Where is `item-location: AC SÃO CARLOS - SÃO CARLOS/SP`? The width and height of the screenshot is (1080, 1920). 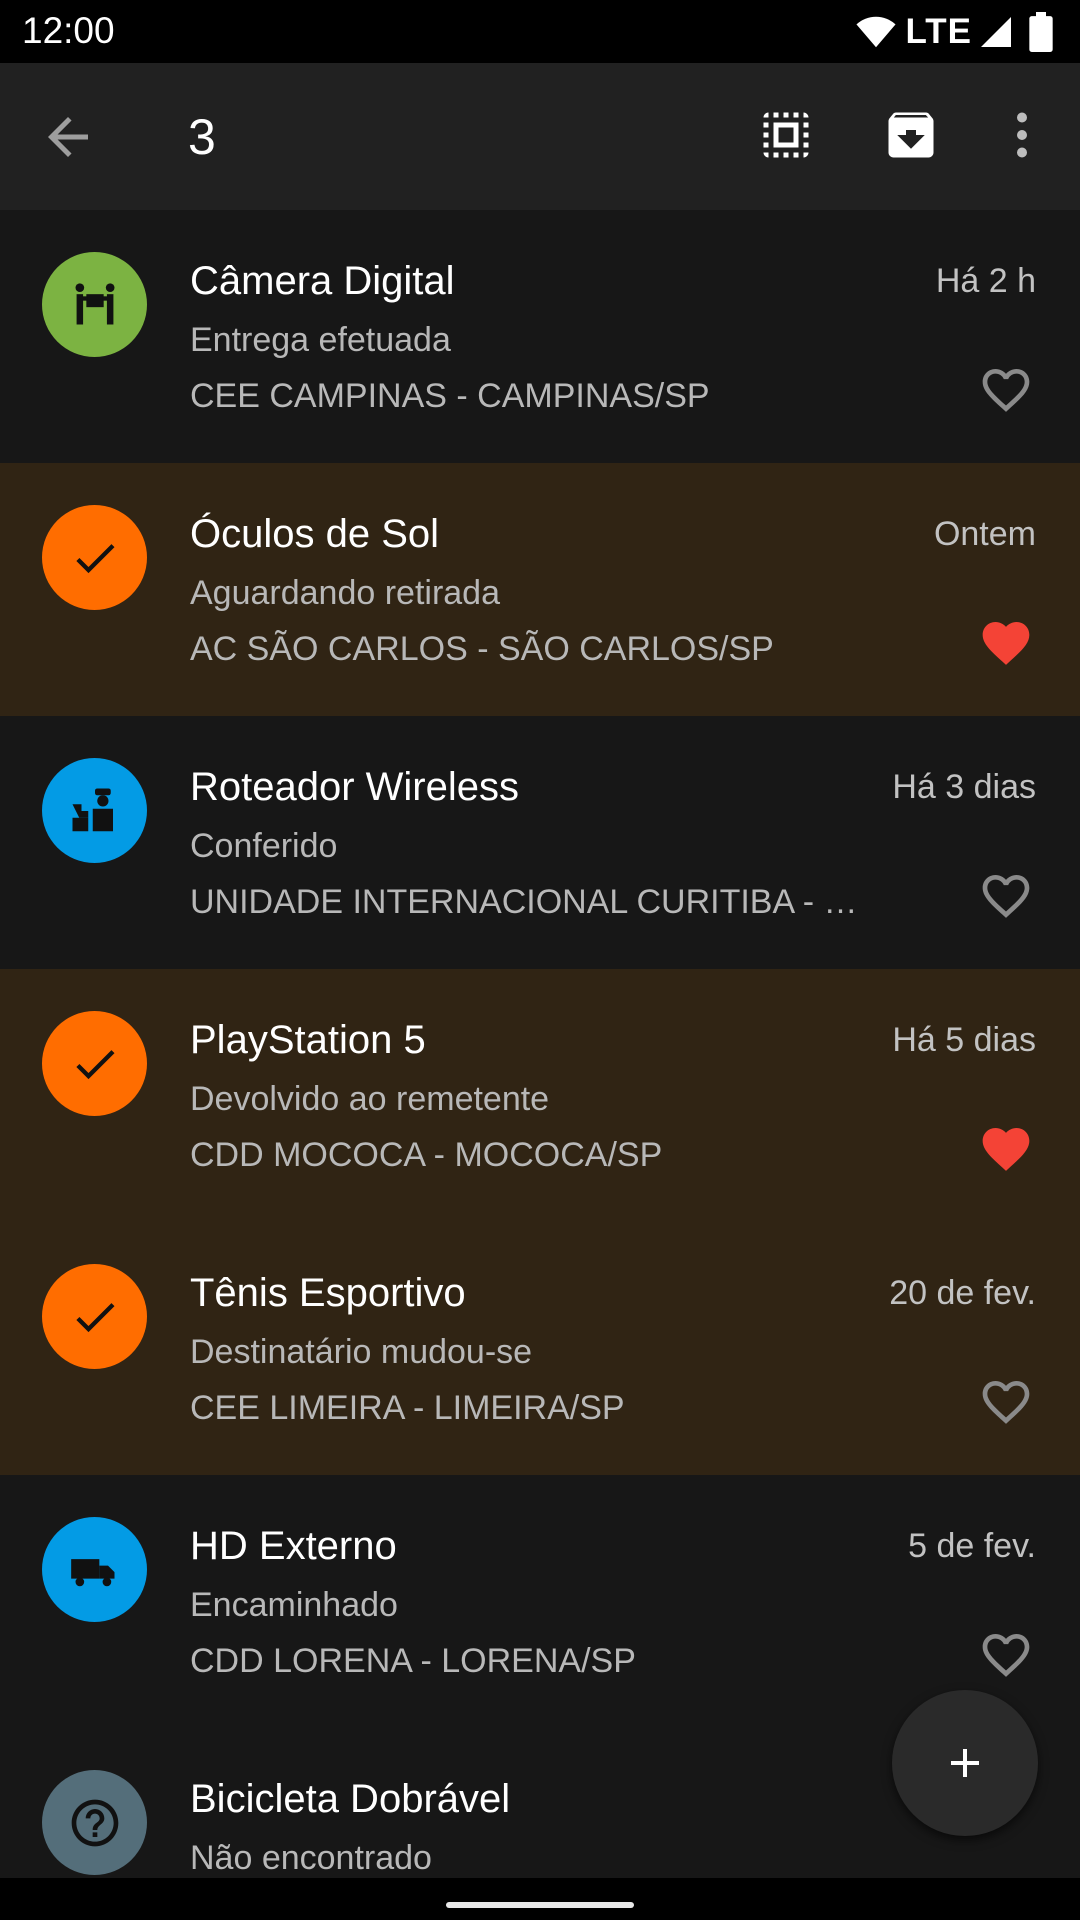
item-location: AC SÃO CARLOS - SÃO CARLOS/SP is located at coordinates (482, 649).